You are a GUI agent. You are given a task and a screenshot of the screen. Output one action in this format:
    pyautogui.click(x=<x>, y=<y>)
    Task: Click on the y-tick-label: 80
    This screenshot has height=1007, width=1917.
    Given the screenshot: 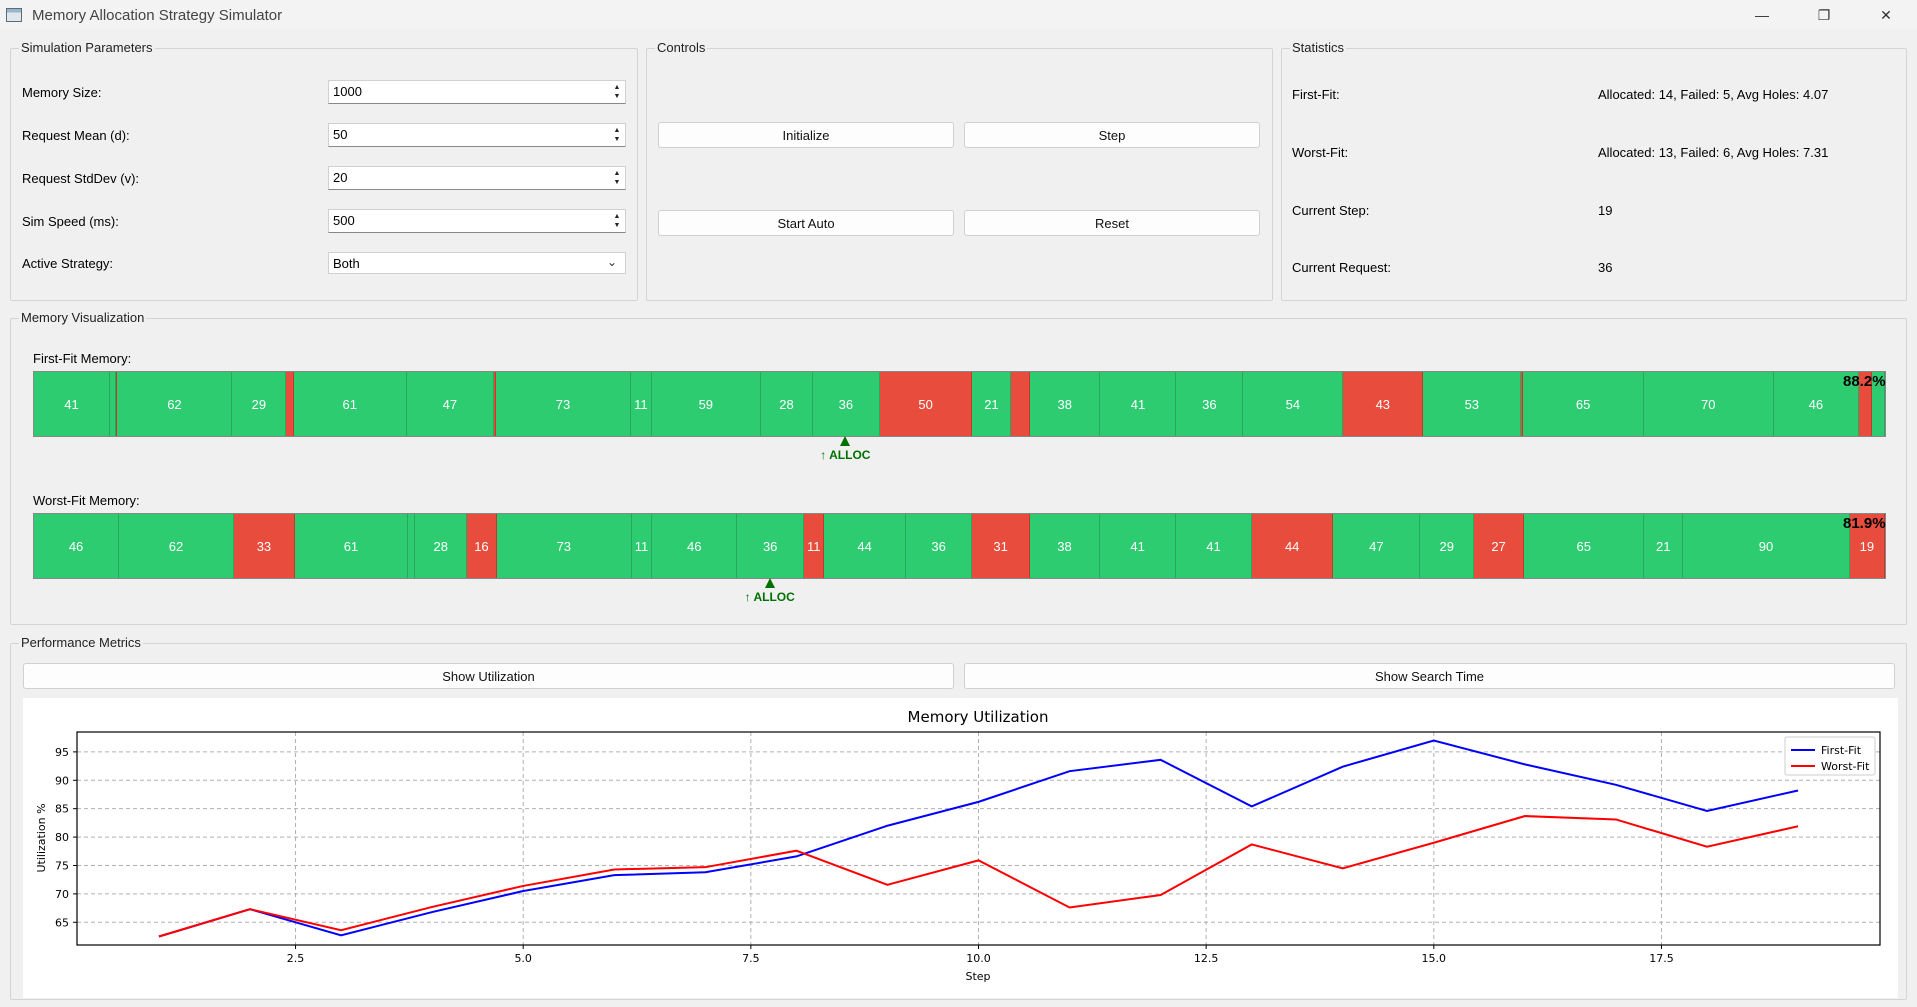 What is the action you would take?
    pyautogui.click(x=62, y=837)
    